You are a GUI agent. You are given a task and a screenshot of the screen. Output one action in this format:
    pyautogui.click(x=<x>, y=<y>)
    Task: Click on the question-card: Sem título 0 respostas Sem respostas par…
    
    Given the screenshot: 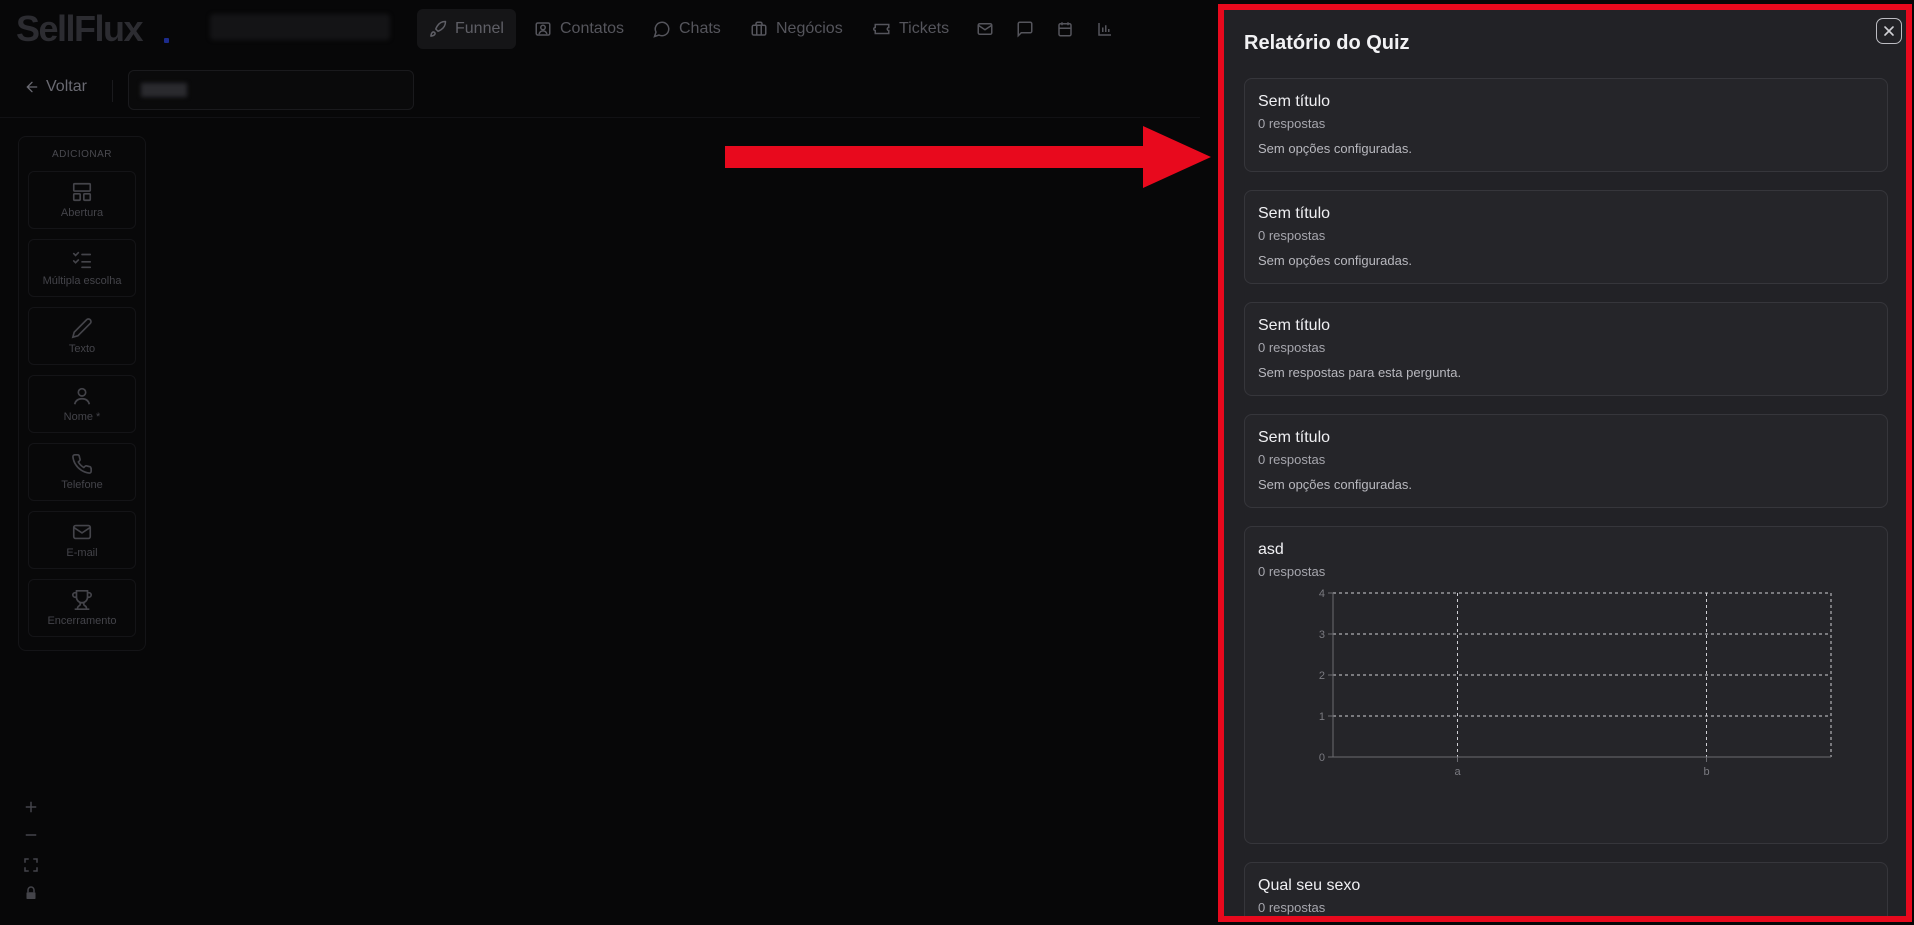 What is the action you would take?
    pyautogui.click(x=1566, y=349)
    